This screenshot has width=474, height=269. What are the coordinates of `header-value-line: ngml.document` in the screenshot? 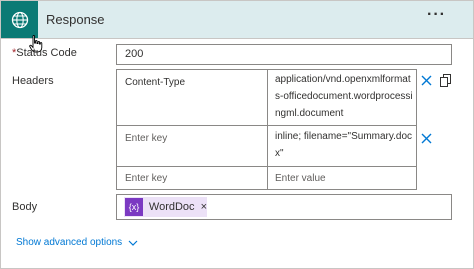 It's located at (309, 113).